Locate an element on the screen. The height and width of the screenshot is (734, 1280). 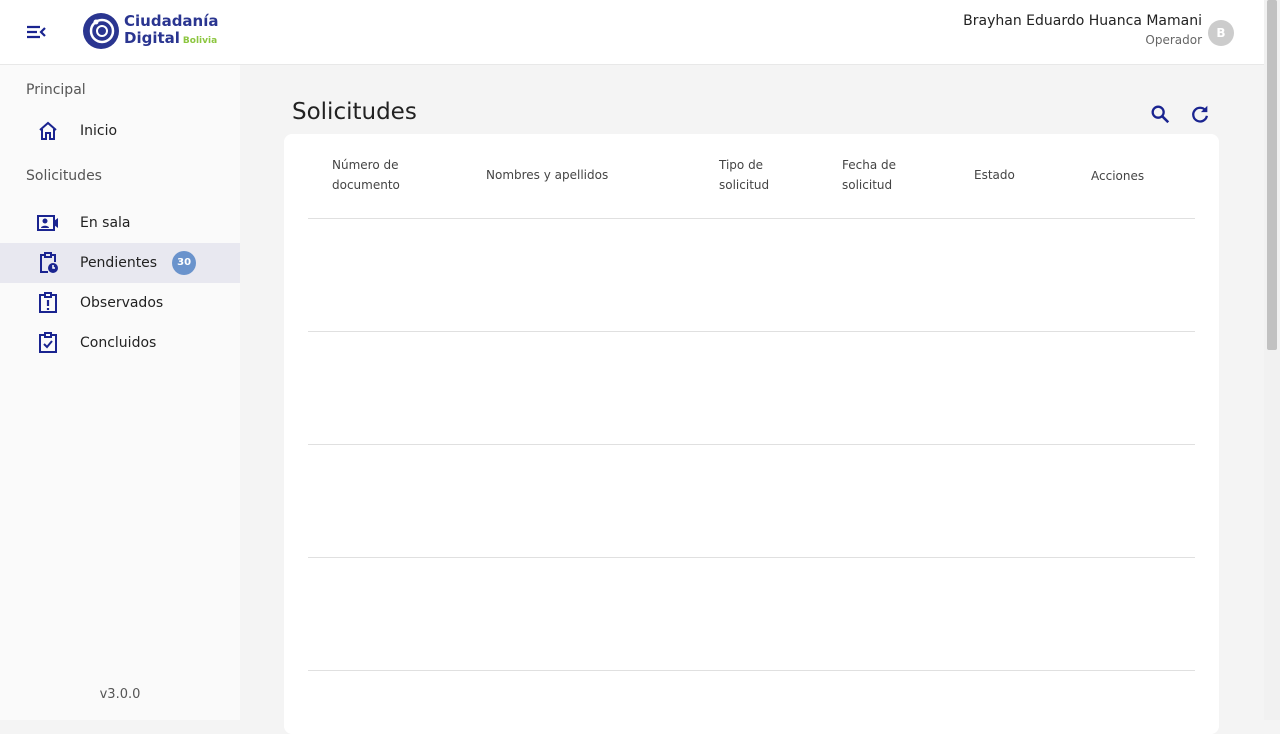
column-numero-documento: Número de documento is located at coordinates (377, 175).